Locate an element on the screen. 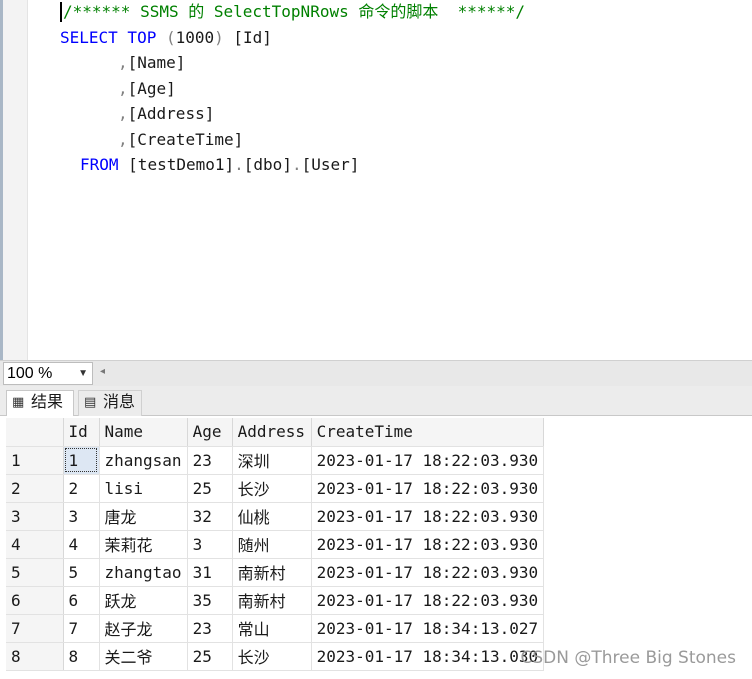  cell-age: 3 is located at coordinates (210, 544).